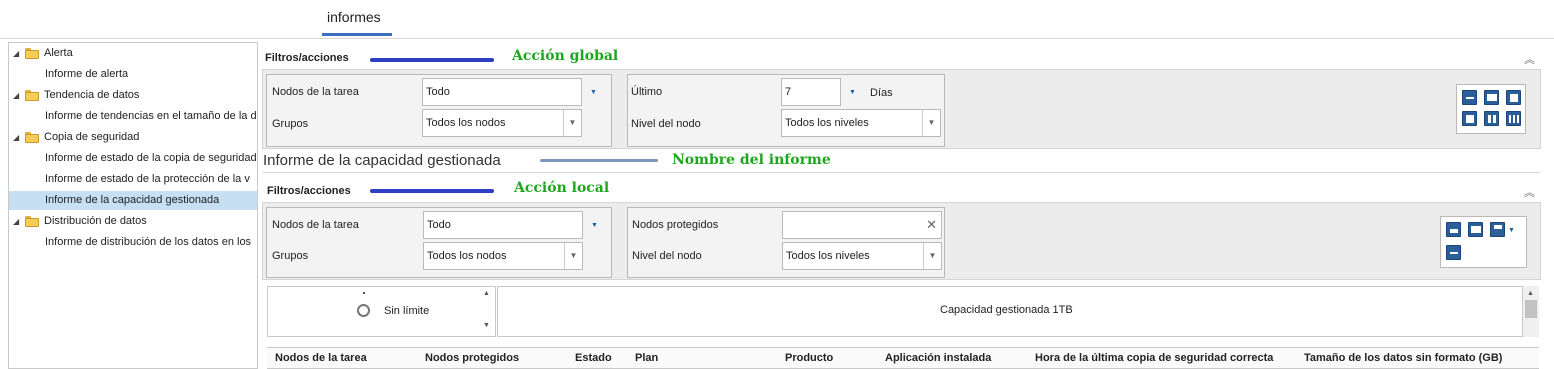  What do you see at coordinates (1006, 310) in the screenshot?
I see `capacity-label: Capacidad gestionada 1TB` at bounding box center [1006, 310].